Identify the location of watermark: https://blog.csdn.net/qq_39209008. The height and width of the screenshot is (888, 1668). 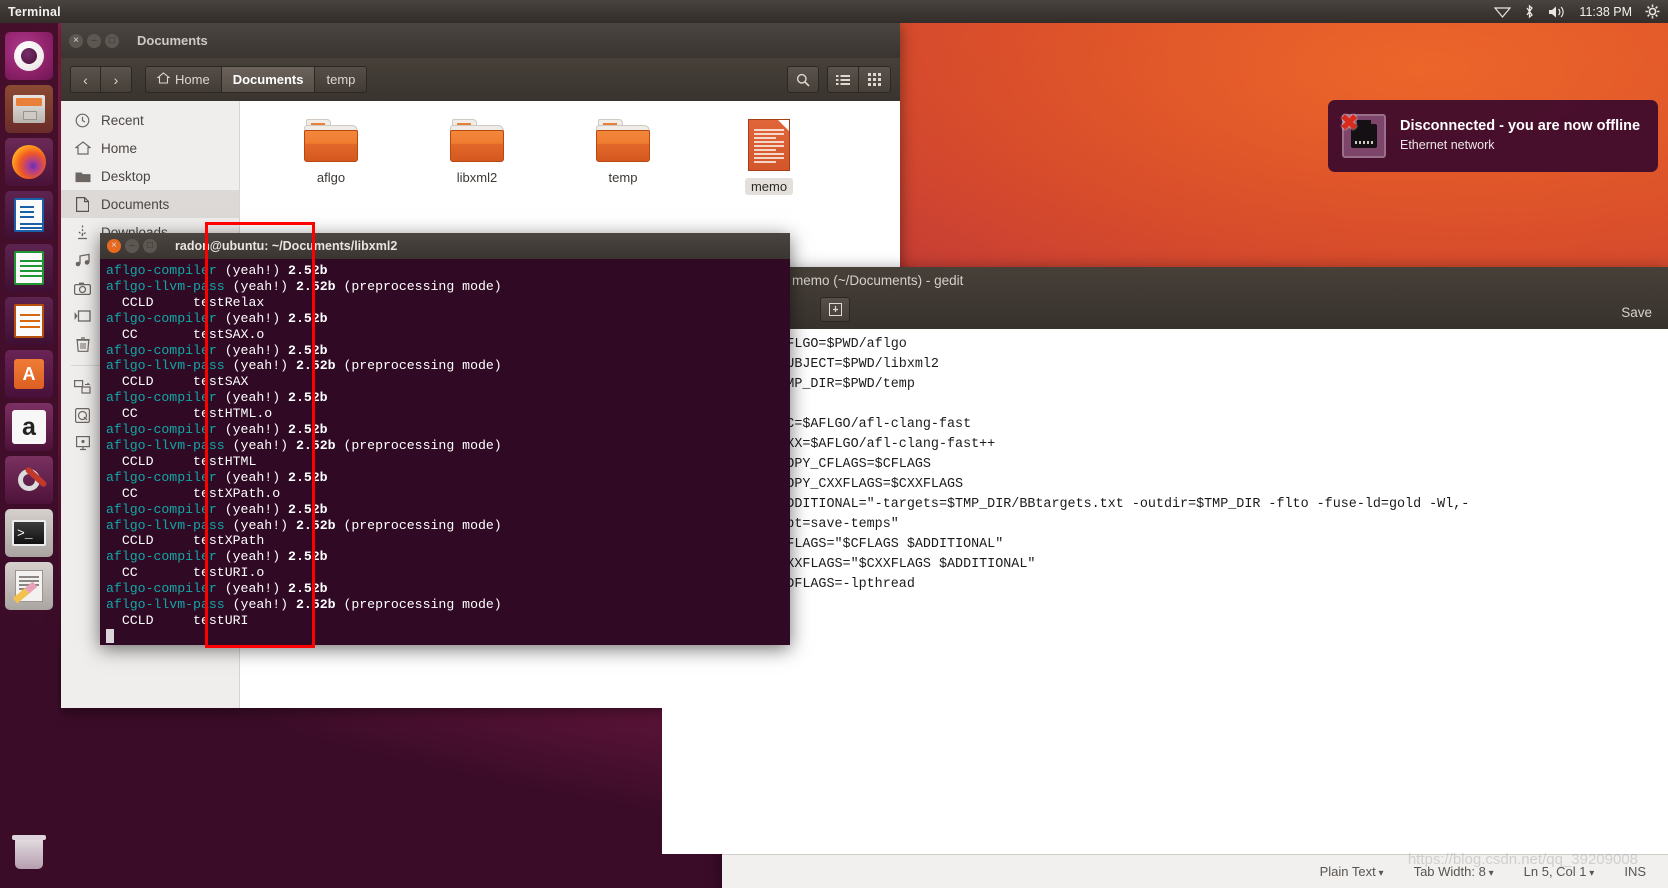
(1522, 859).